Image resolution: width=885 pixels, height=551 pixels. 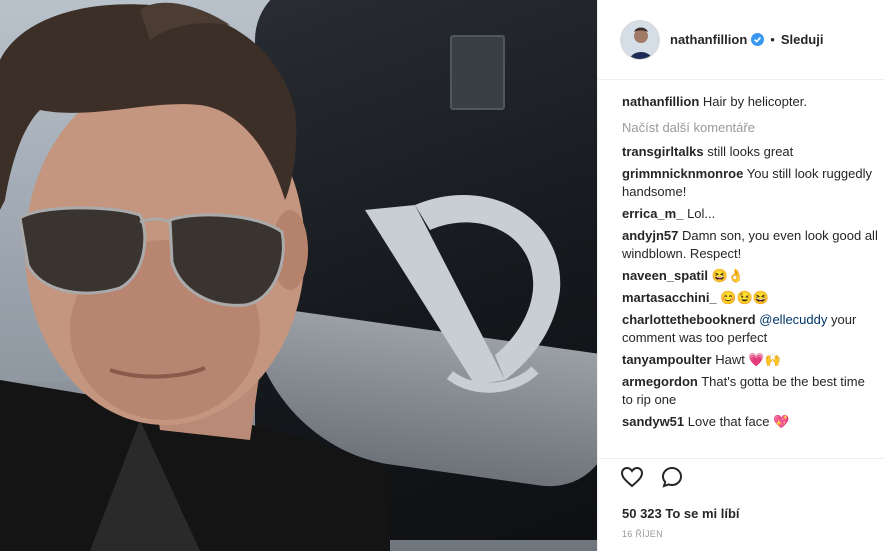 What do you see at coordinates (738, 421) in the screenshot?
I see `comment-text: Love that face 💖` at bounding box center [738, 421].